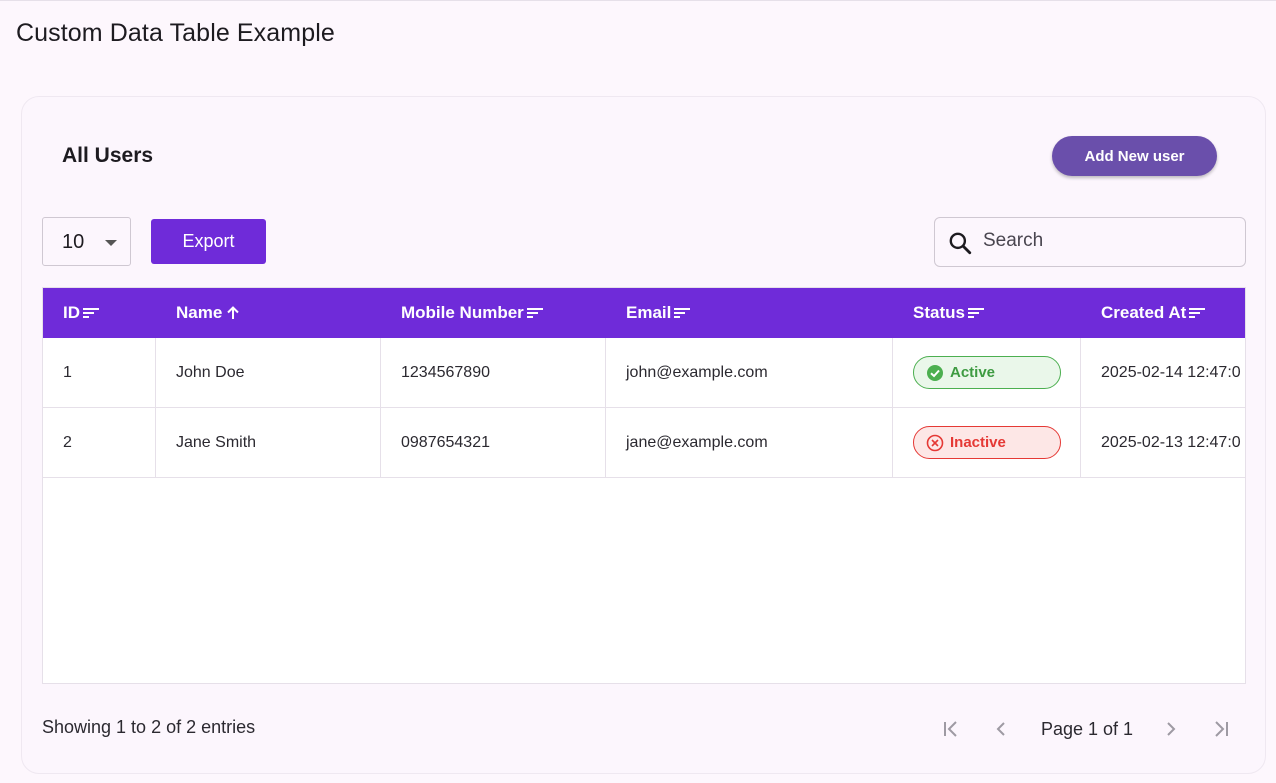  Describe the element at coordinates (1134, 156) in the screenshot. I see `add-new-user-button: Add New user` at that location.